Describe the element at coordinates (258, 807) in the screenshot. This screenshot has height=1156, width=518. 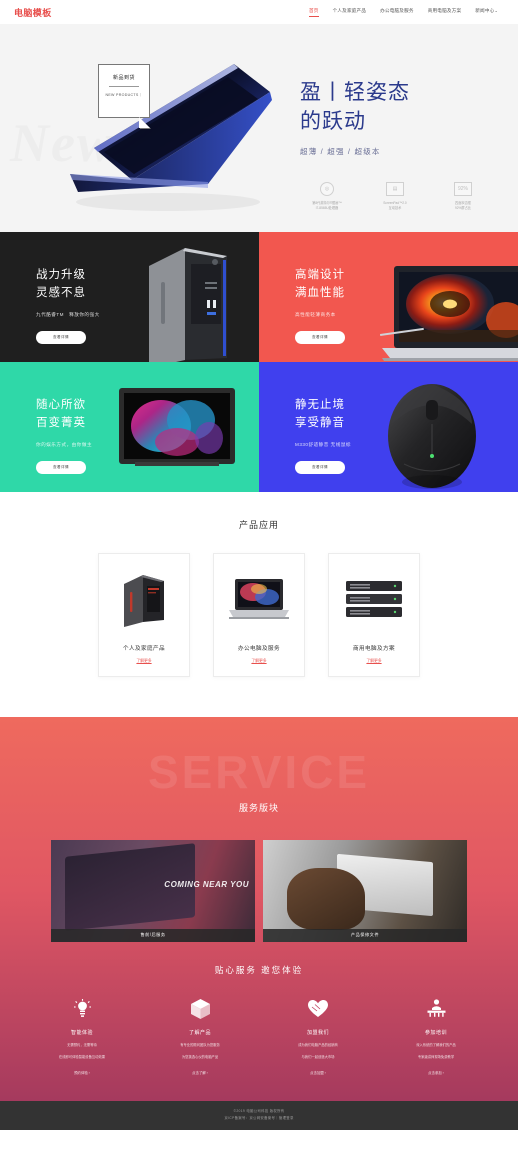
I see `service-title: 服务版块` at that location.